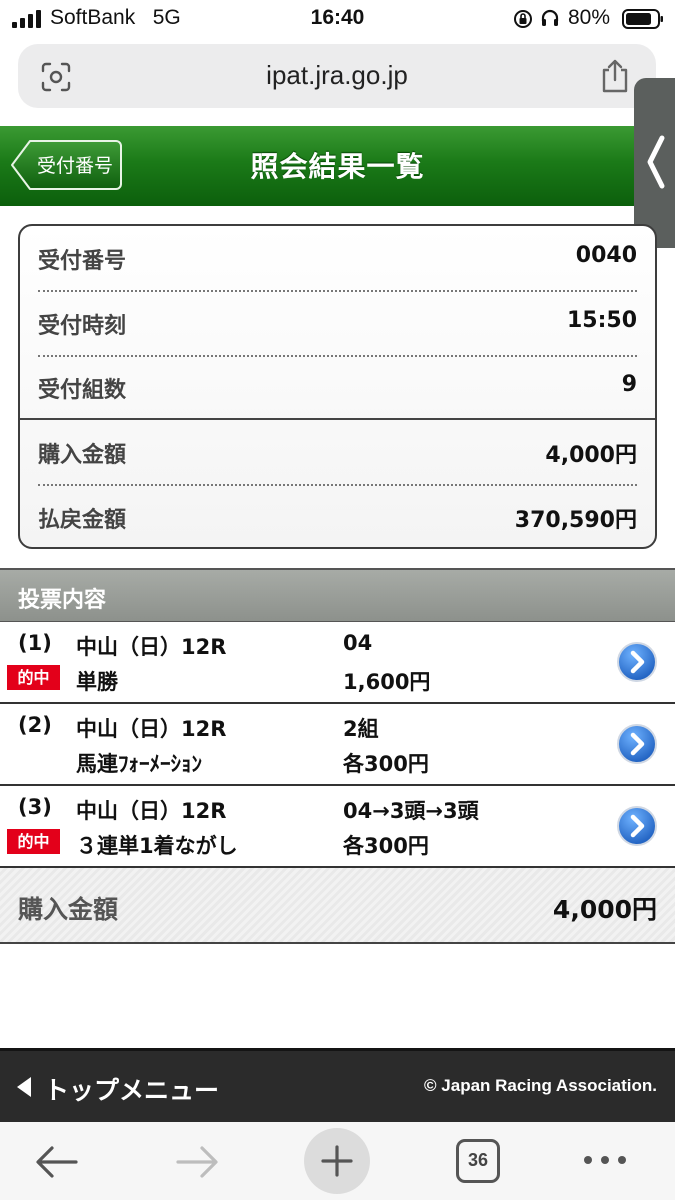 The height and width of the screenshot is (1200, 675). Describe the element at coordinates (337, 516) in the screenshot. I see `summary-row: 払戻金額 370,590円` at that location.